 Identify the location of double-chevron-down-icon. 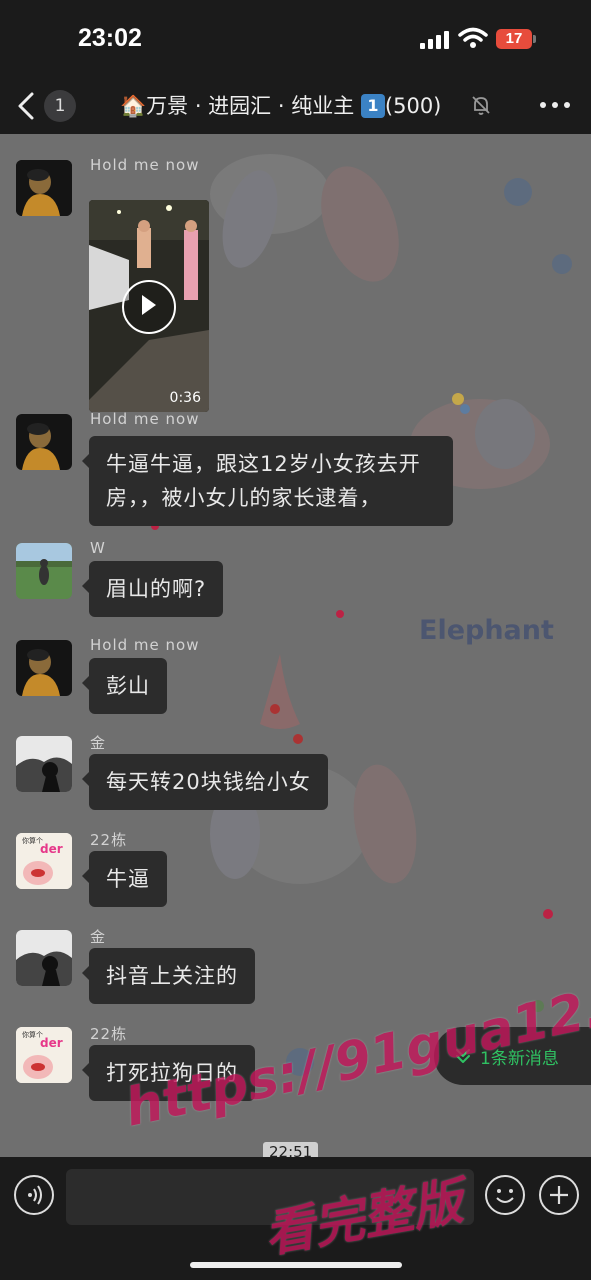
(463, 1056).